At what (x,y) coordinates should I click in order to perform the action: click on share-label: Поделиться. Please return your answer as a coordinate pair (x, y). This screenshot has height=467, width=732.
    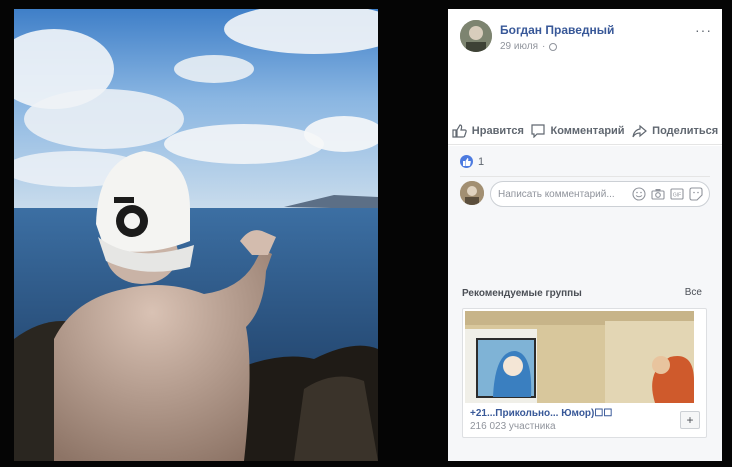
    Looking at the image, I should click on (685, 130).